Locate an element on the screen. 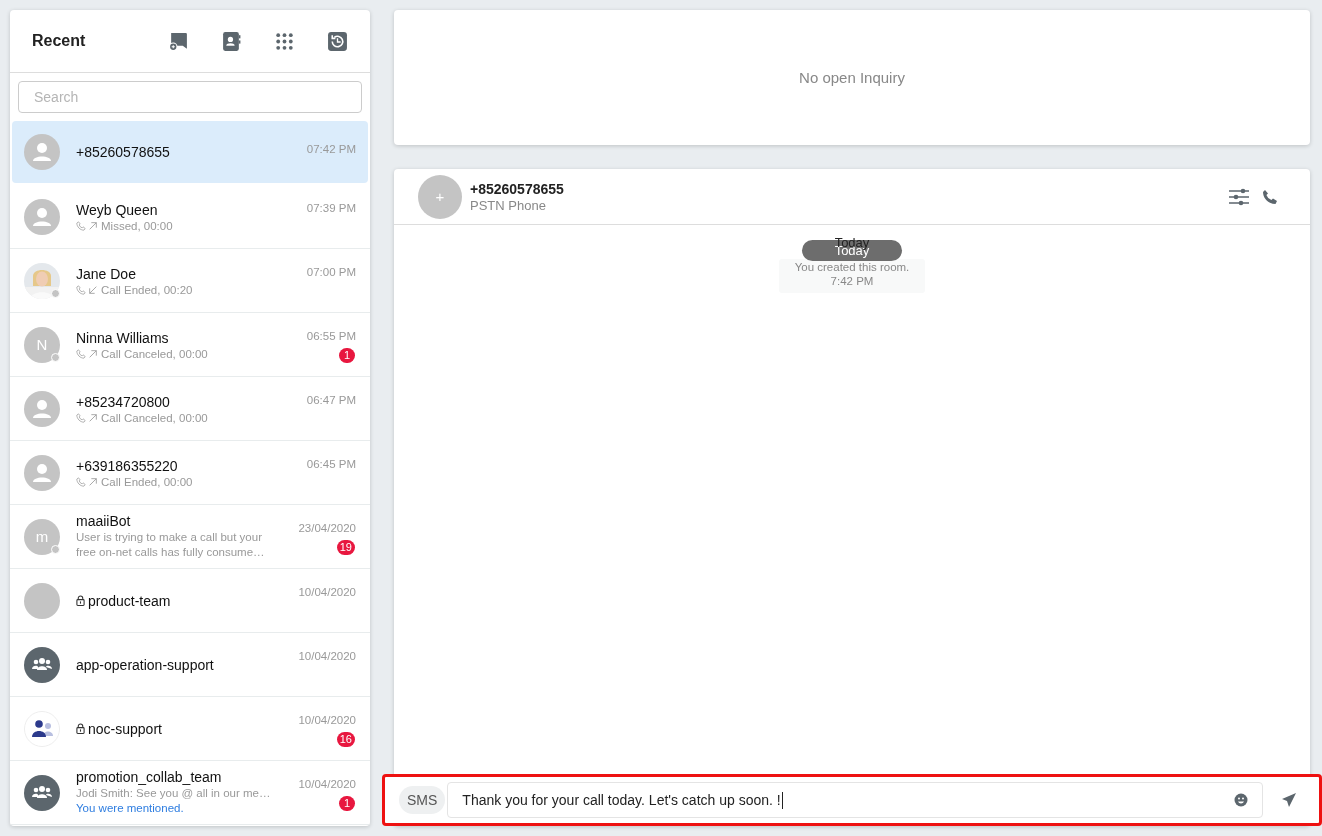 The width and height of the screenshot is (1322, 836). unread-count: 19 is located at coordinates (345, 547).